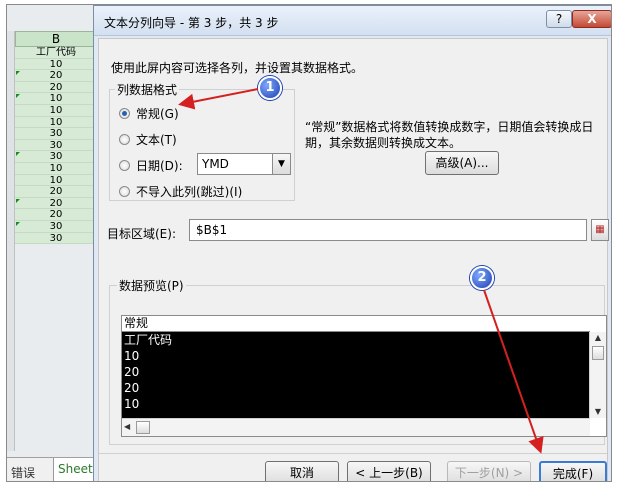 This screenshot has width=618, height=487. What do you see at coordinates (215, 164) in the screenshot?
I see `date-format-value: YMD` at bounding box center [215, 164].